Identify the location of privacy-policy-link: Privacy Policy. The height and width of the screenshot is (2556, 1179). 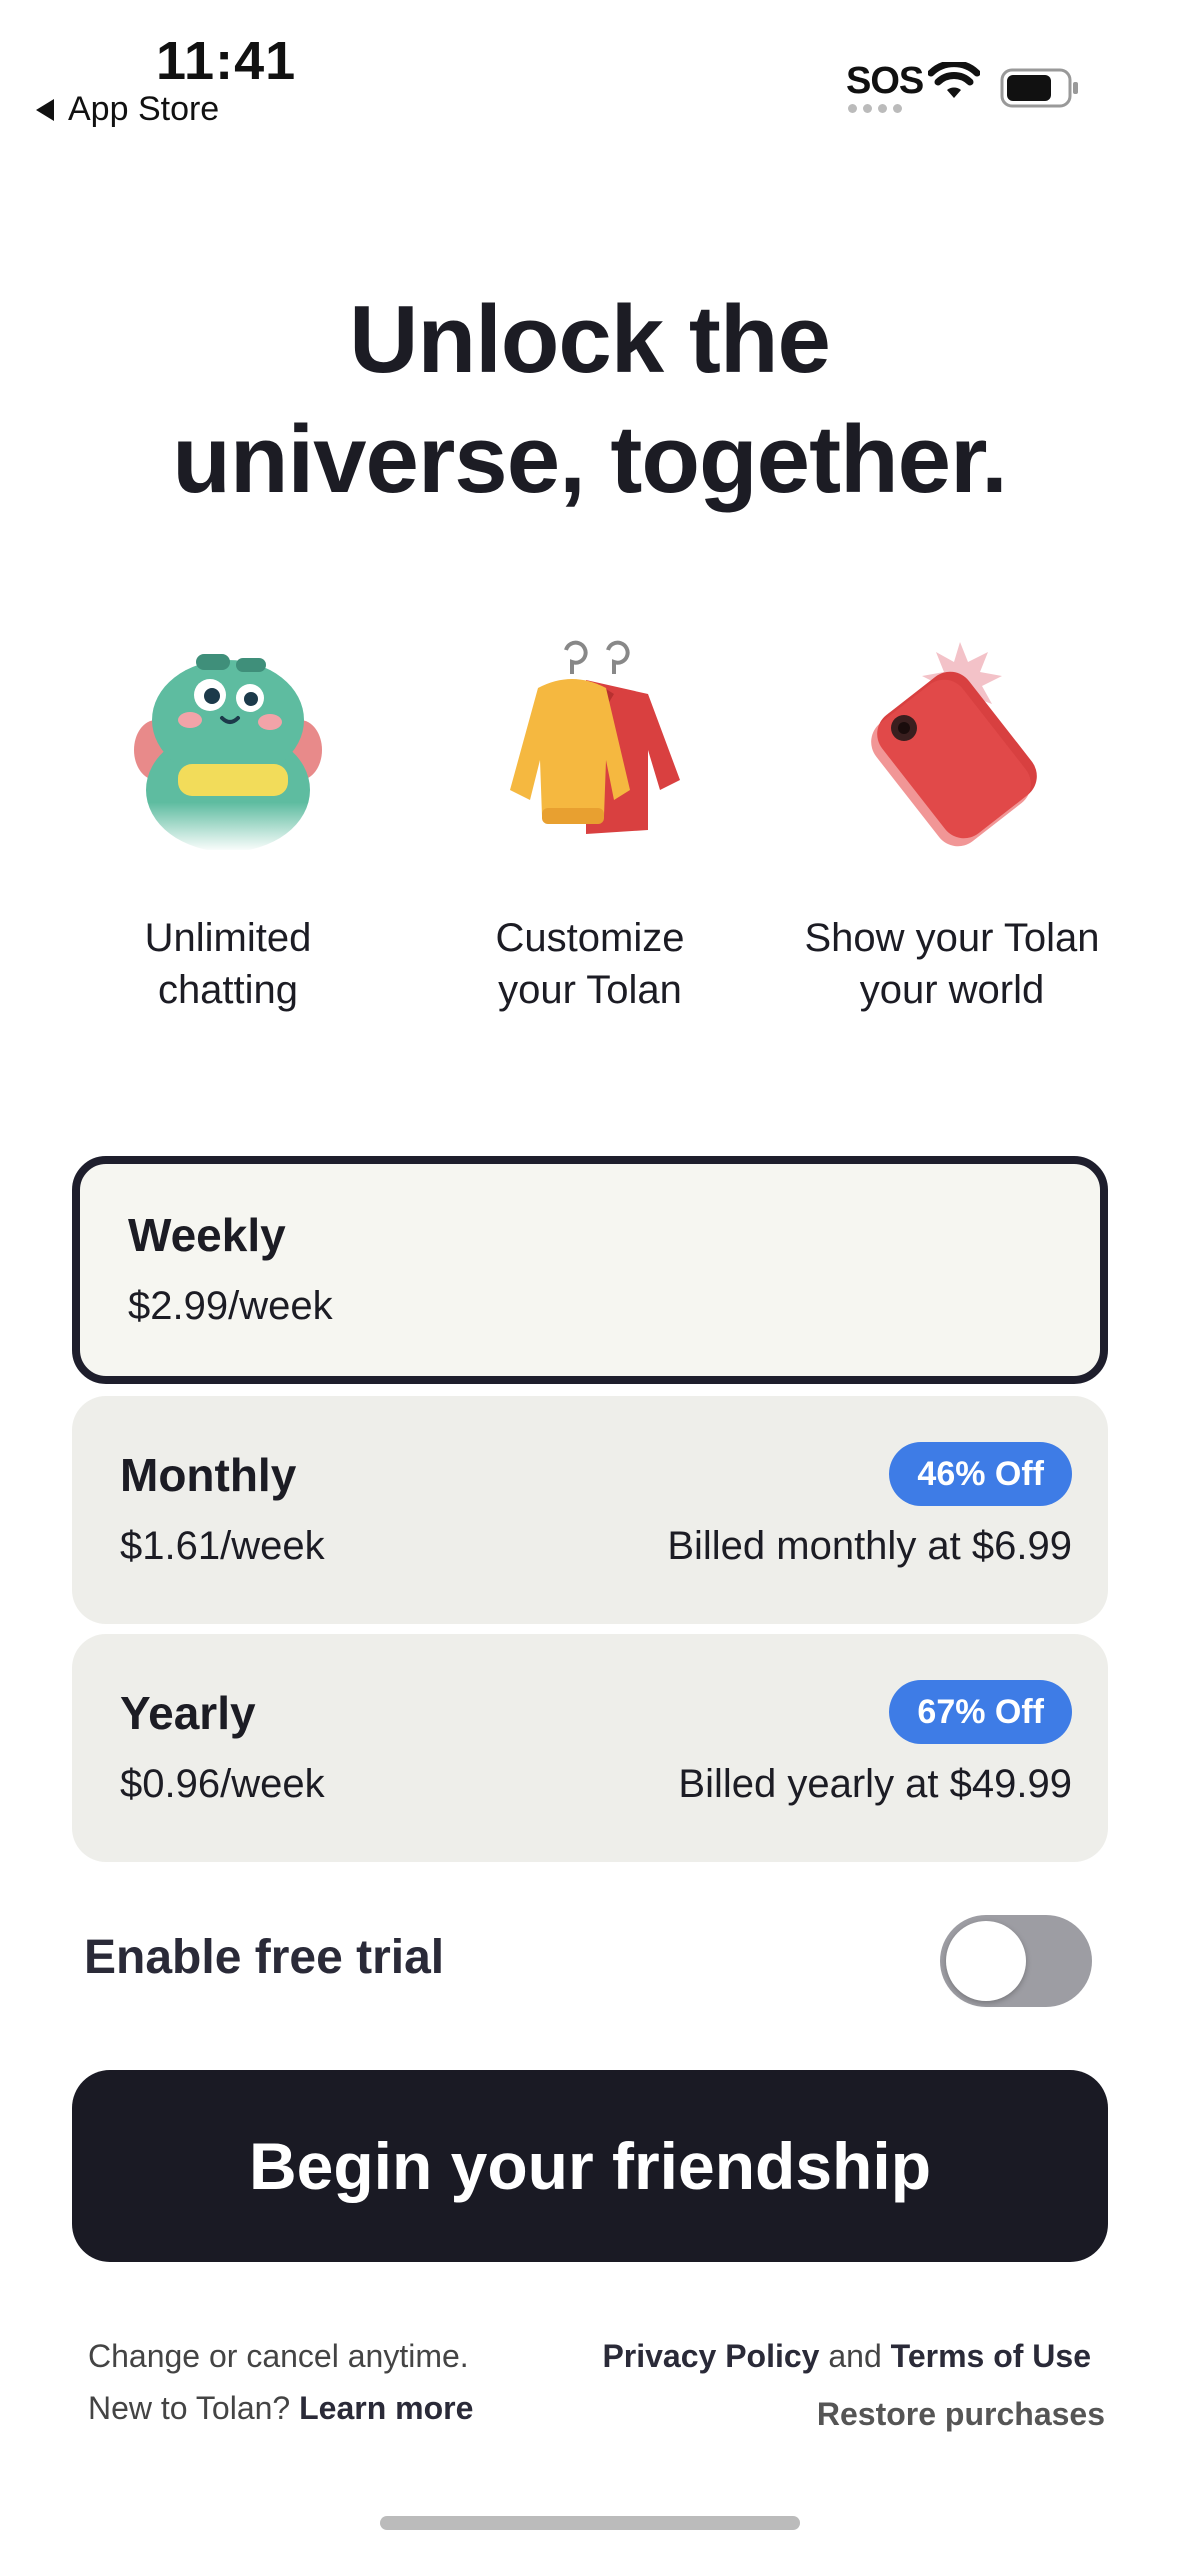
(710, 2356).